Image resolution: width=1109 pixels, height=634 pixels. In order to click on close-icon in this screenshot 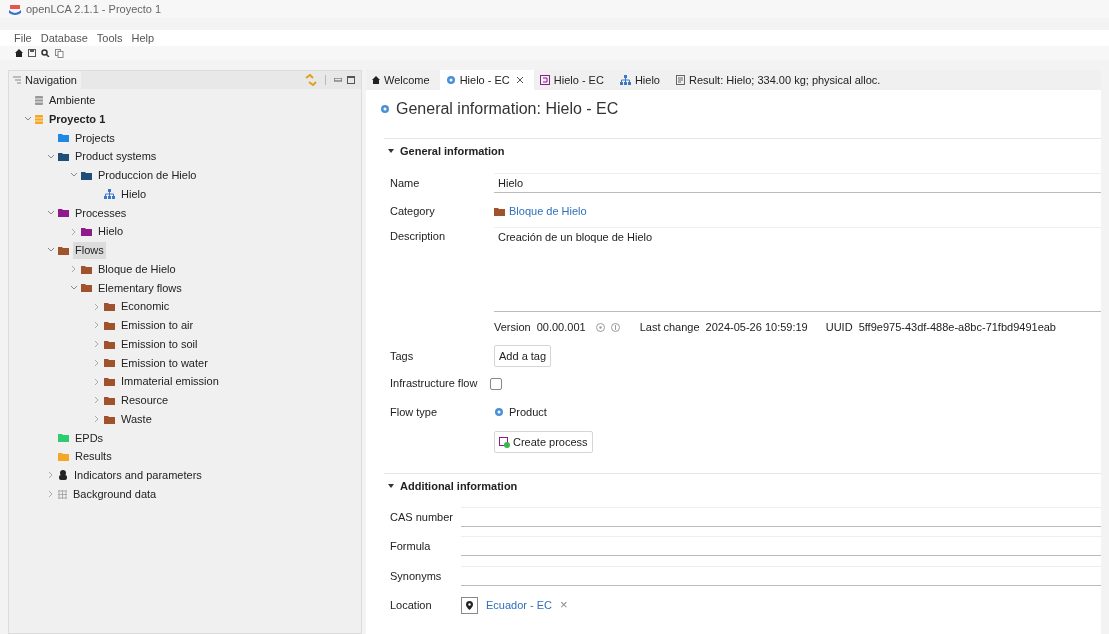, I will do `click(519, 80)`.